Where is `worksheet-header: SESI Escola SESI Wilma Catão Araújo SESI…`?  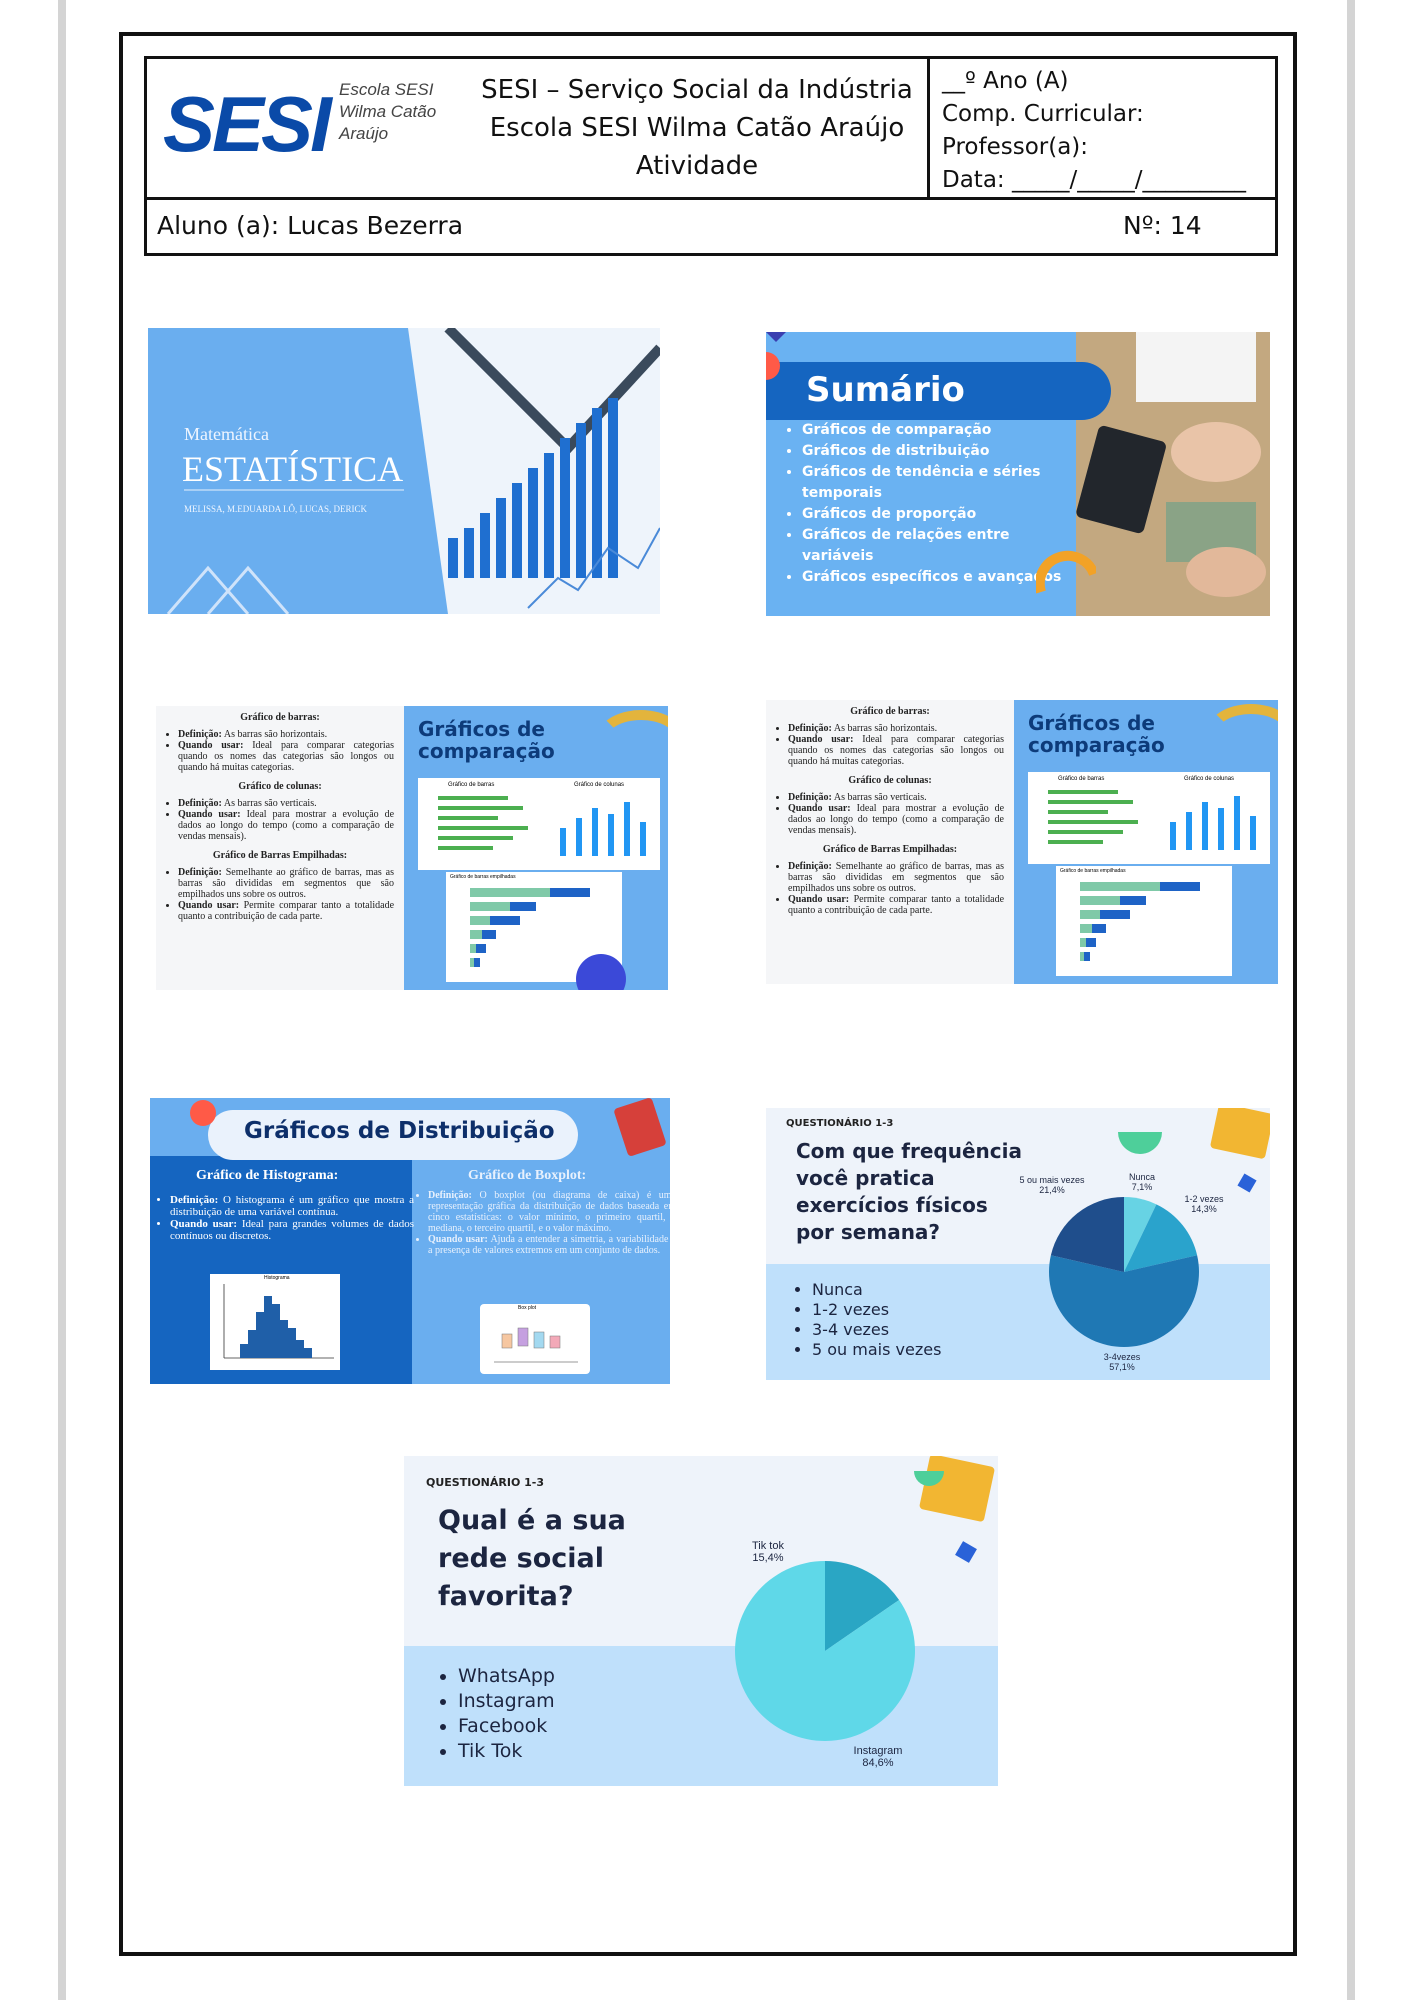 worksheet-header: SESI Escola SESI Wilma Catão Araújo SESI… is located at coordinates (711, 156).